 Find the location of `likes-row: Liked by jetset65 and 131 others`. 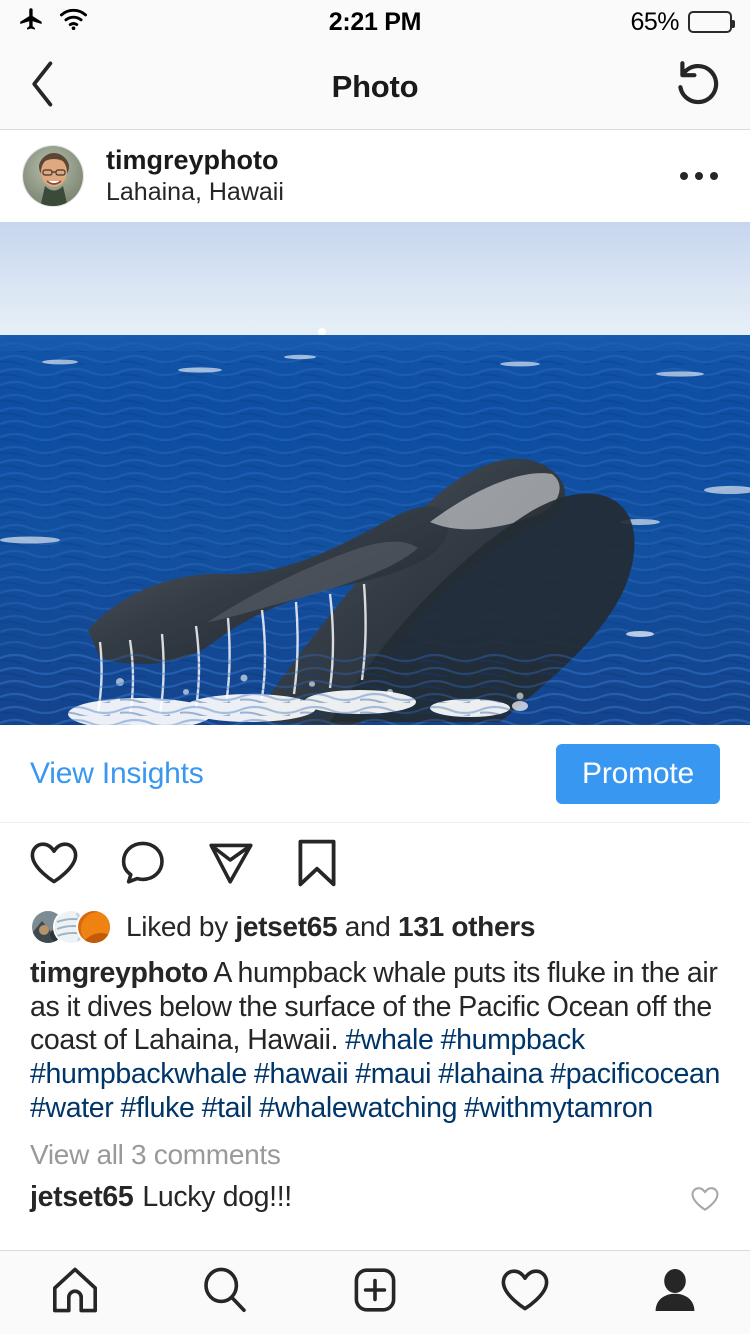

likes-row: Liked by jetset65 and 131 others is located at coordinates (375, 926).